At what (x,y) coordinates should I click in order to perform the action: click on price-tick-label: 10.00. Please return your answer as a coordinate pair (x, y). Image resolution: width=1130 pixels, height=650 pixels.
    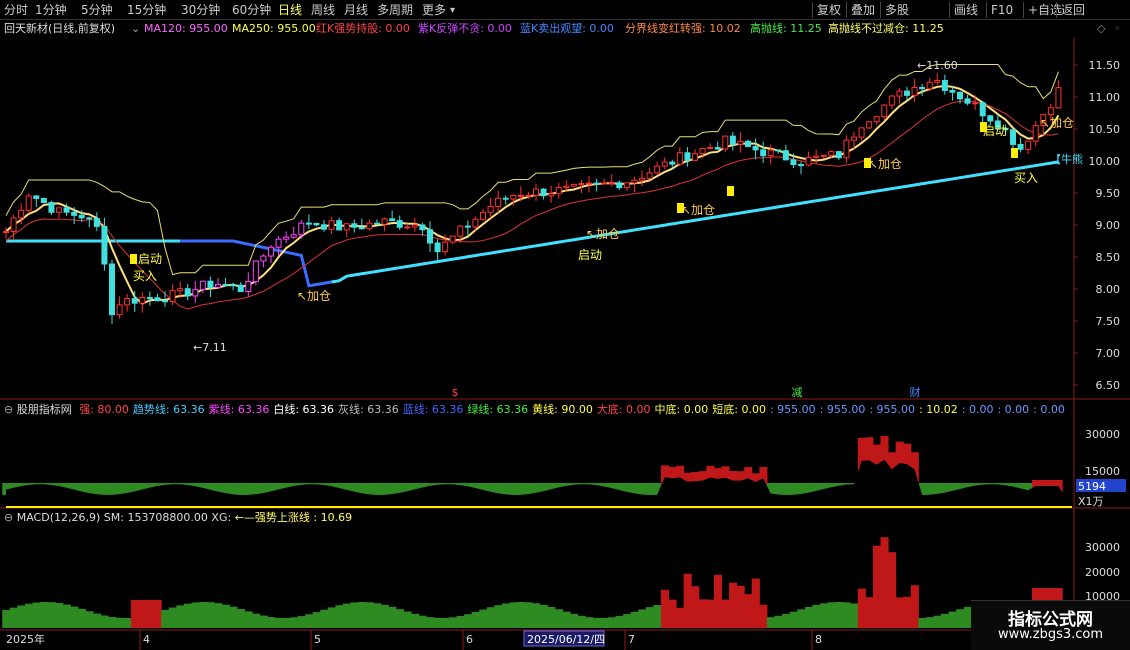
    Looking at the image, I should click on (1105, 161).